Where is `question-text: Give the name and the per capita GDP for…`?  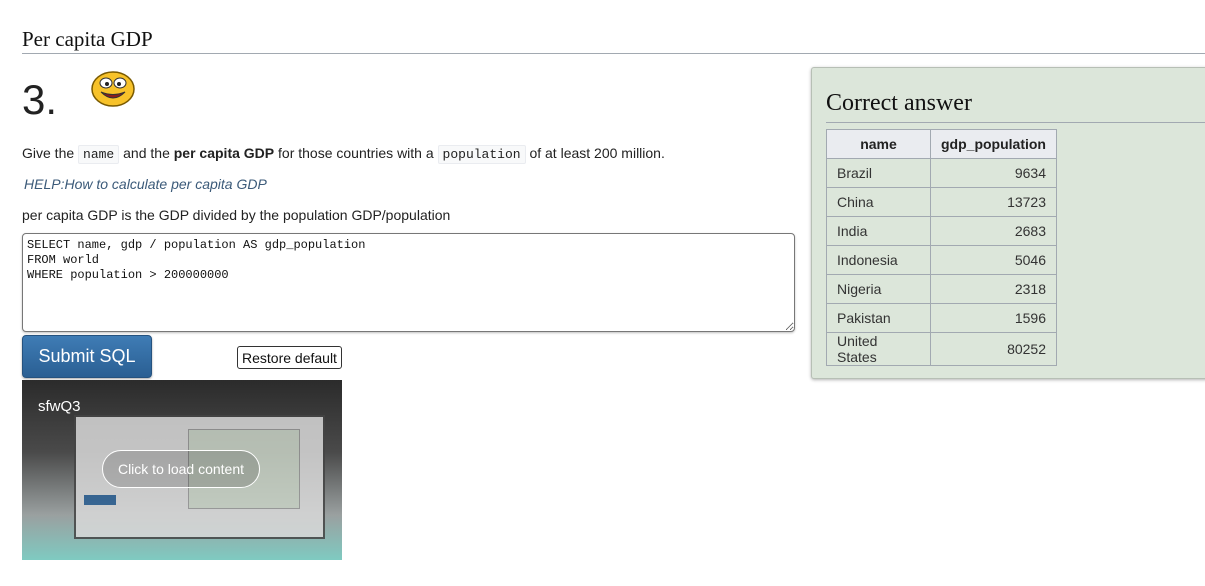 question-text: Give the name and the per capita GDP for… is located at coordinates (343, 154).